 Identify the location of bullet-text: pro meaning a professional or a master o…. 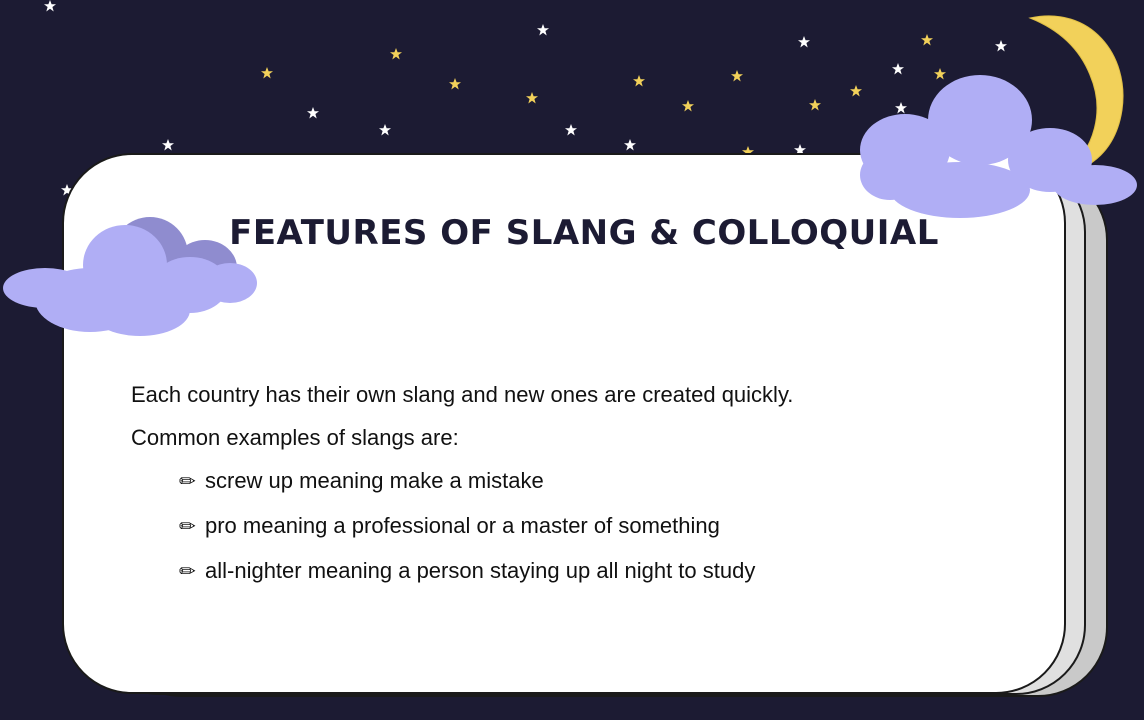
(462, 525).